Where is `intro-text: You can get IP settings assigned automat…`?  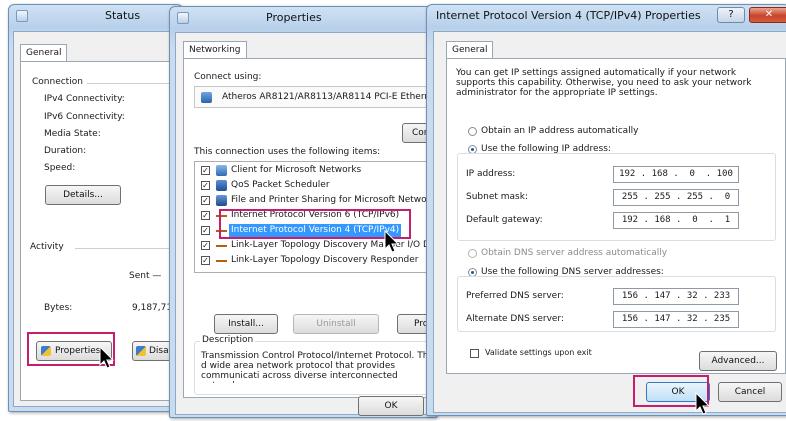 intro-text: You can get IP settings assigned automat… is located at coordinates (604, 83).